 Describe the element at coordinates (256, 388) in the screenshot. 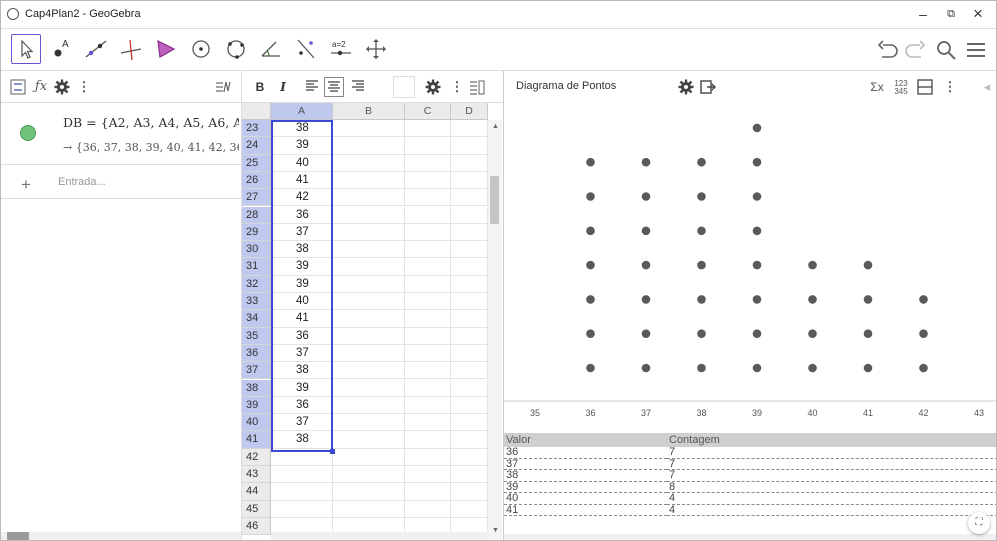

I see `row-header: 38` at that location.